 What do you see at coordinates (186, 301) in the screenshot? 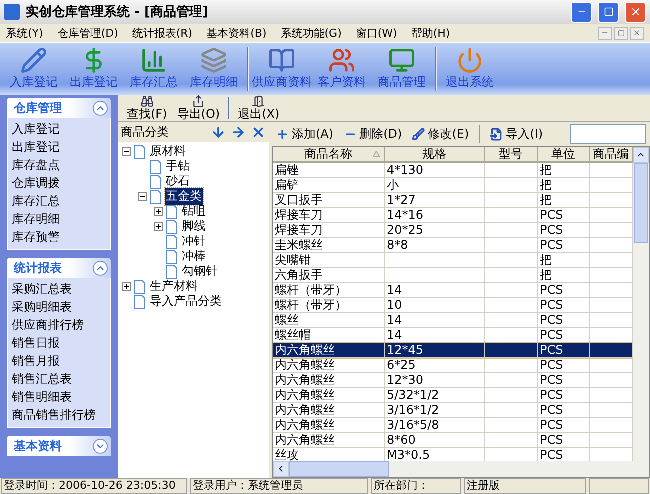
I see `tree-item: 导入产品分类` at bounding box center [186, 301].